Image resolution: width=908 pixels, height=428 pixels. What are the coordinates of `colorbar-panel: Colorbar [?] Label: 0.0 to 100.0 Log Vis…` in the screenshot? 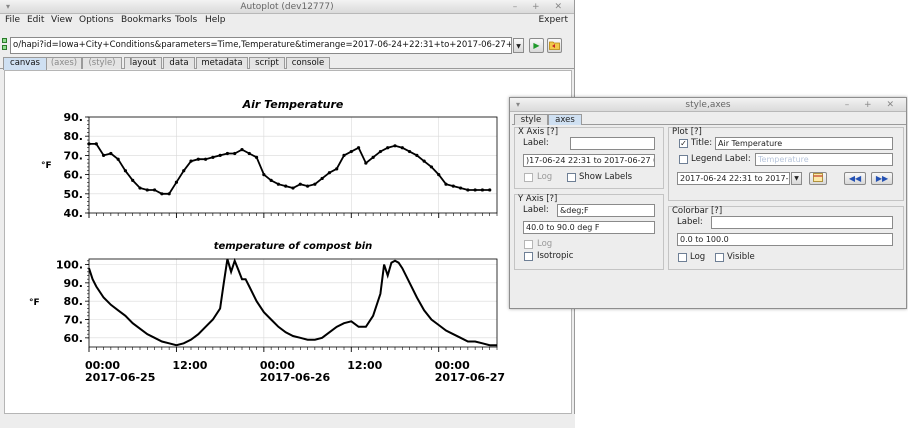 It's located at (786, 238).